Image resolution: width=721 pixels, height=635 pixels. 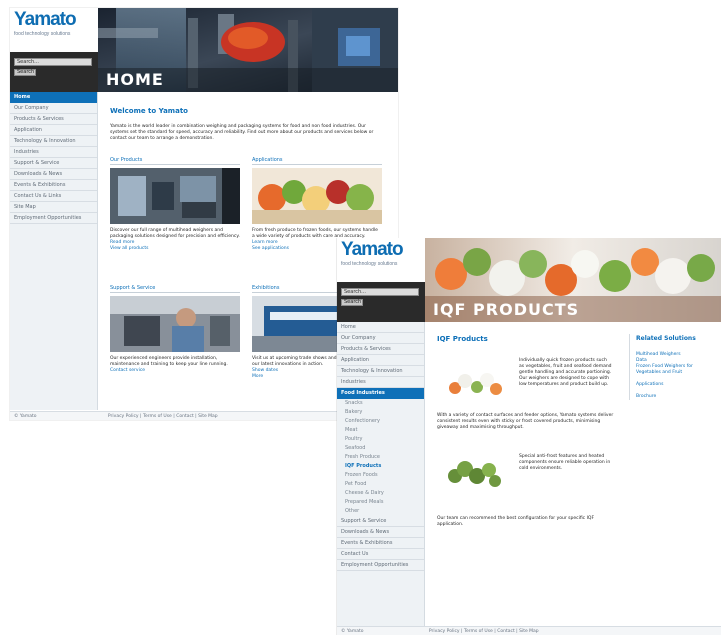 What do you see at coordinates (53, 207) in the screenshot?
I see `sidebar-item-sitemap: Site Map` at bounding box center [53, 207].